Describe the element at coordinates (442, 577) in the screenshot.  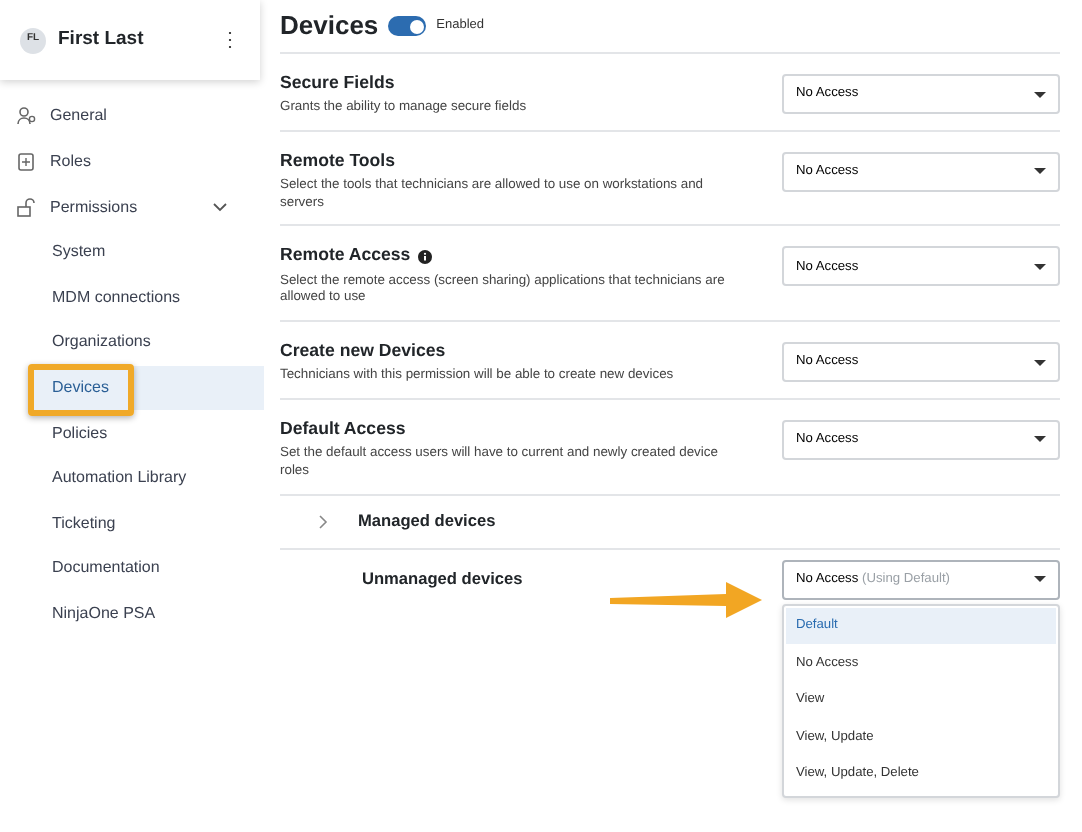
I see `group-label: Unmanaged devices` at that location.